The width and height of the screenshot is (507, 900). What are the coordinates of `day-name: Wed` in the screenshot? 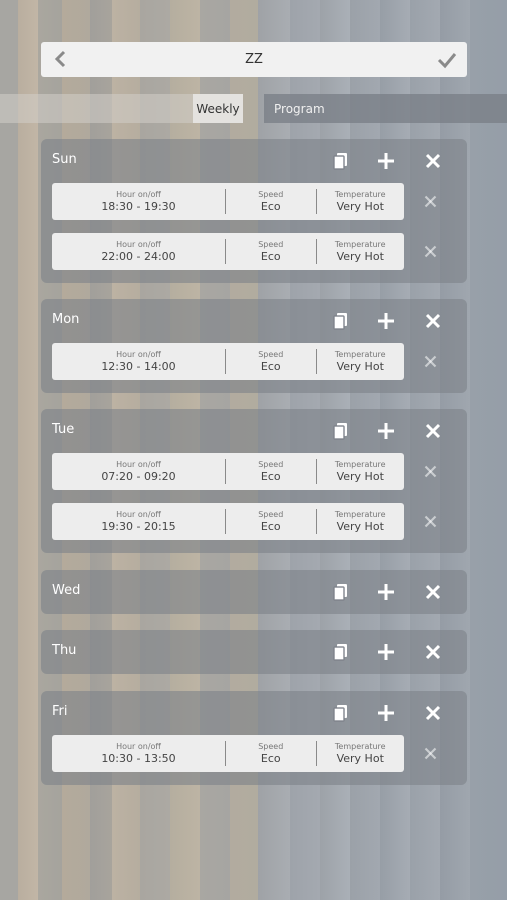 It's located at (66, 590).